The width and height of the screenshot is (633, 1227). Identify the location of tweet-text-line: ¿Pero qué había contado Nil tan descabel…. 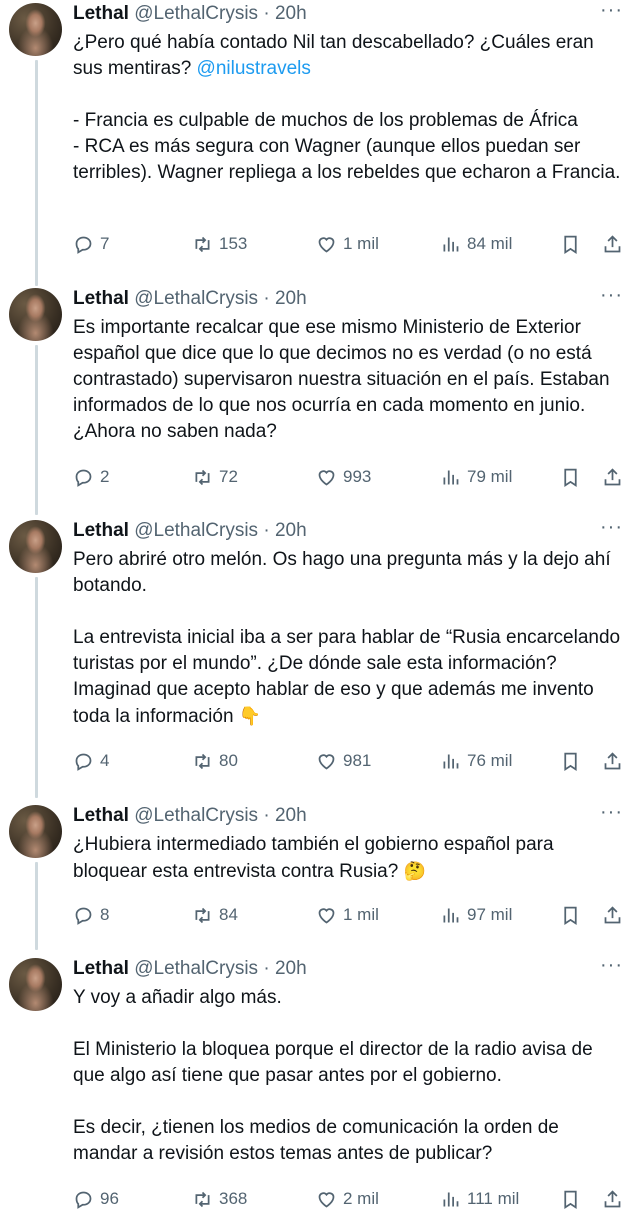
(333, 55).